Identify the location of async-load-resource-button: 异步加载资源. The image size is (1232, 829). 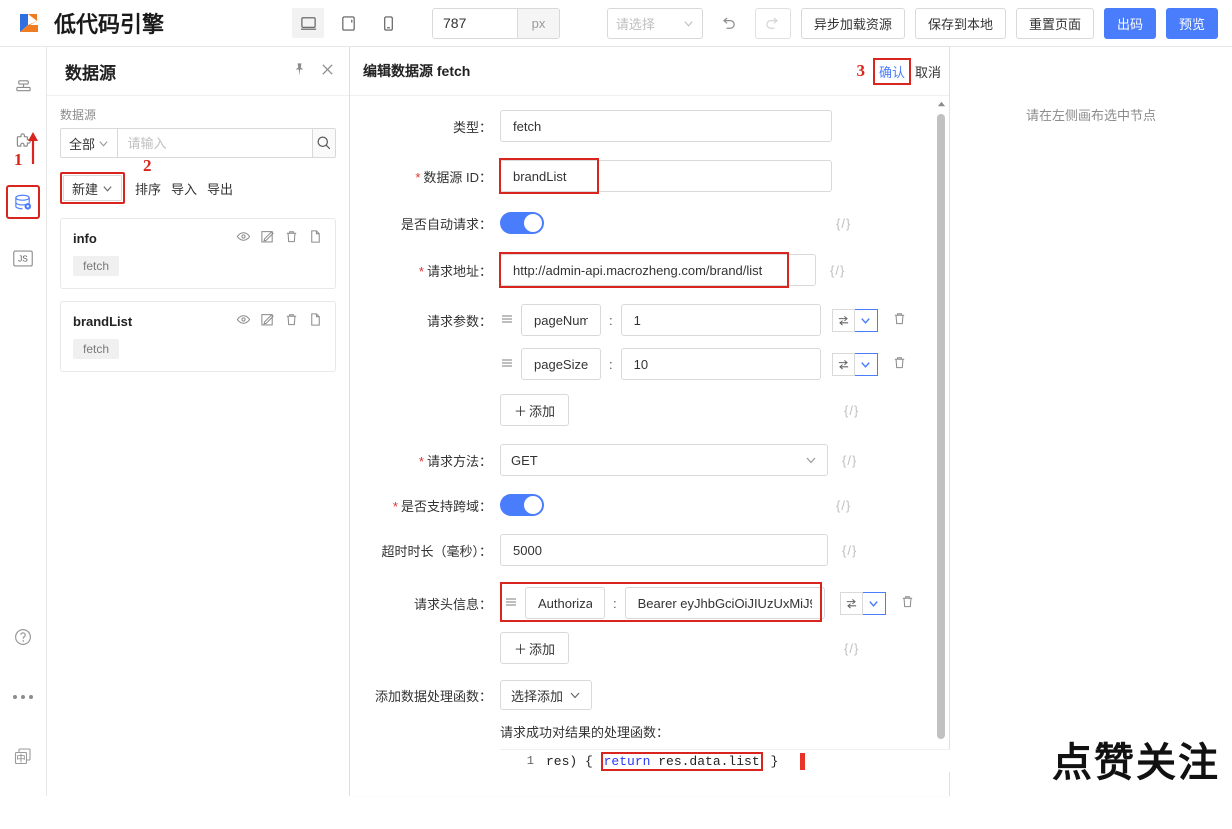
(852, 23).